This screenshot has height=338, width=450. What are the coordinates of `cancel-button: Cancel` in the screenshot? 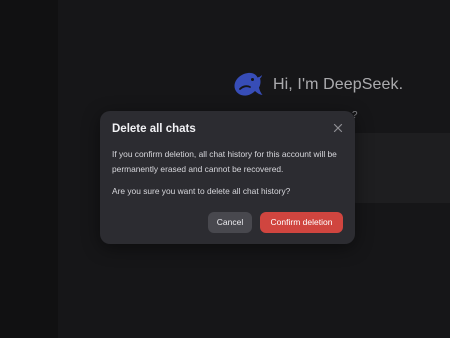 It's located at (230, 222).